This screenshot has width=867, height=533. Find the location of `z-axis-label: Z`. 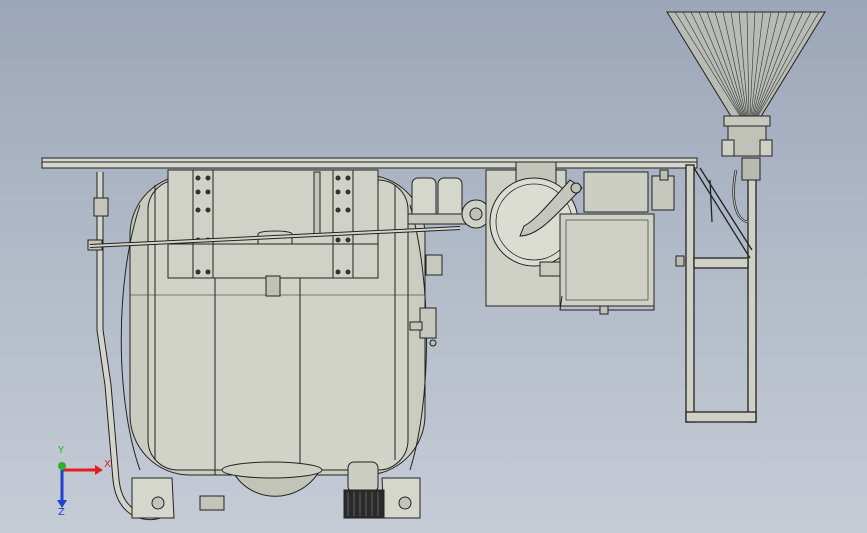

z-axis-label: Z is located at coordinates (61, 512).